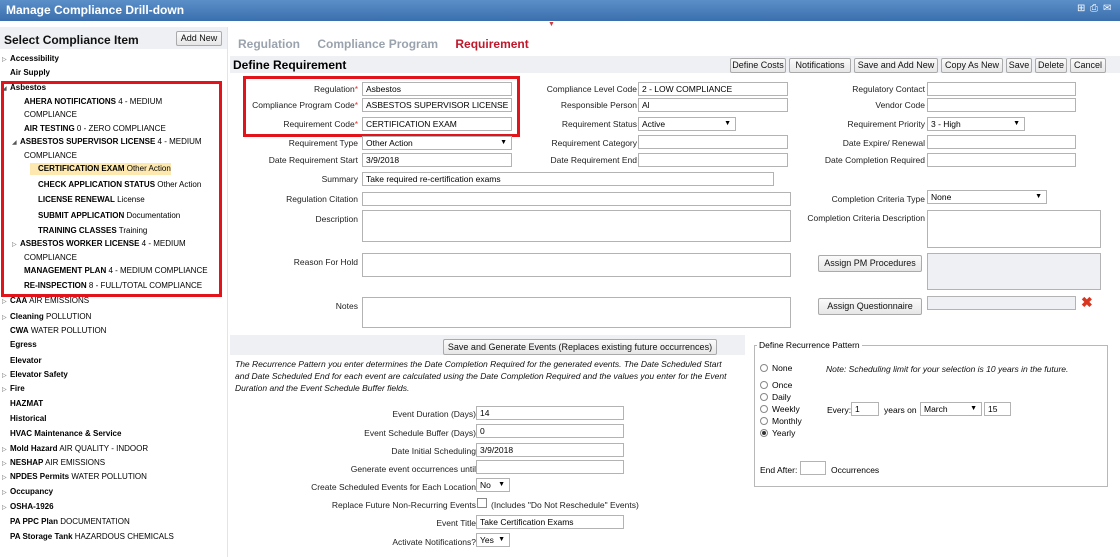  Describe the element at coordinates (35, 375) in the screenshot. I see `tree-item: ▷ Elevator Safety` at that location.